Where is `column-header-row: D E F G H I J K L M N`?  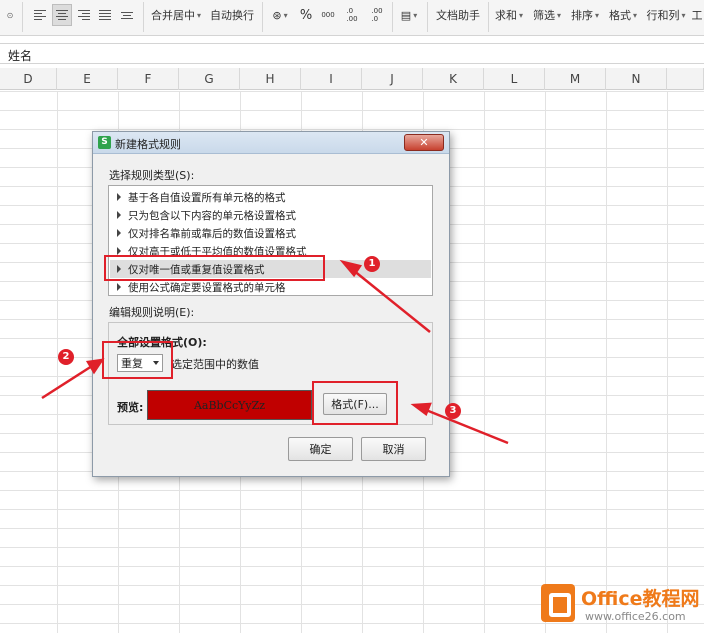
column-header-row: D E F G H I J K L M N is located at coordinates (352, 79).